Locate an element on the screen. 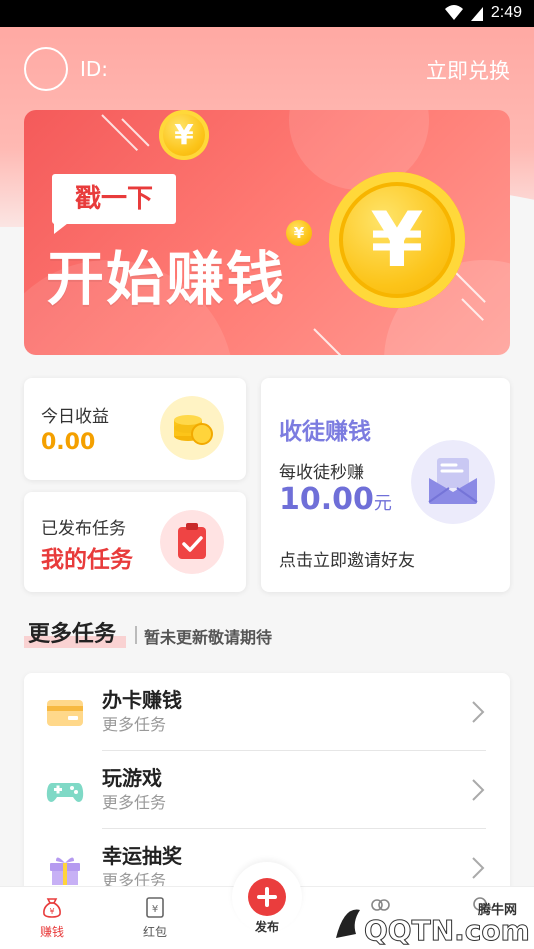 The image size is (534, 949). invite-amount-value: 10.00 is located at coordinates (326, 499).